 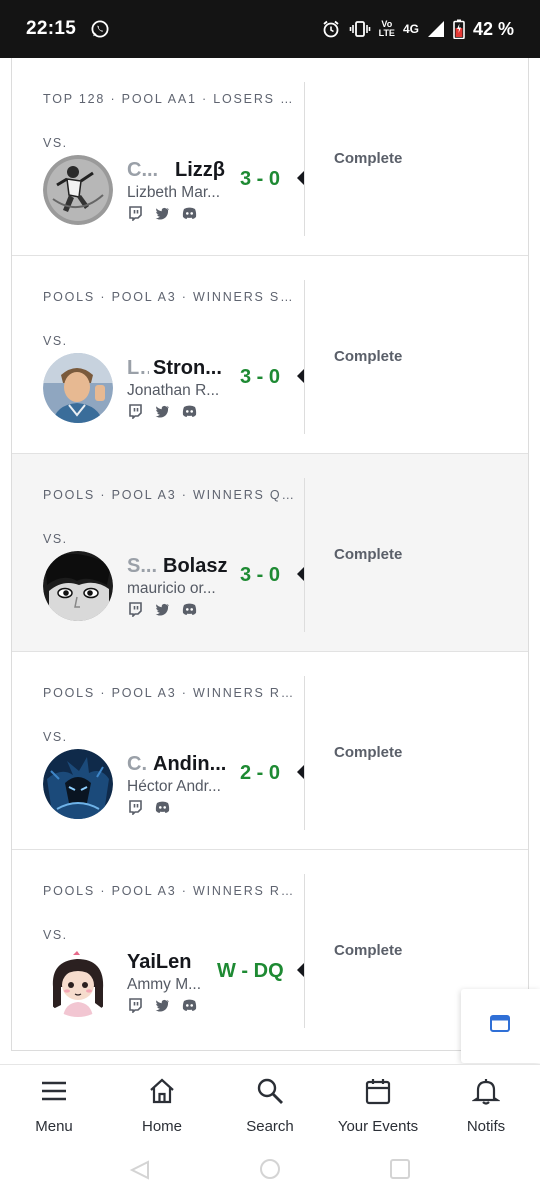 I want to click on battery-percent: 42 %, so click(x=493, y=28).